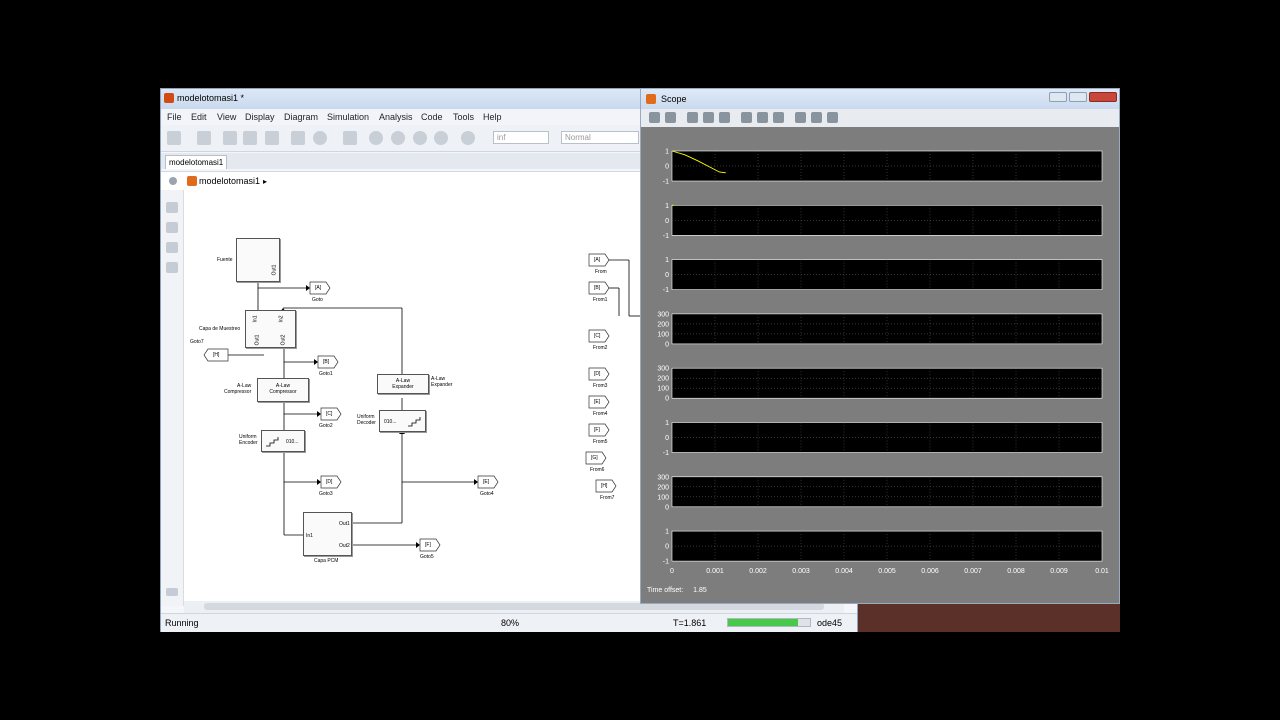 The height and width of the screenshot is (720, 1280). What do you see at coordinates (172, 267) in the screenshot?
I see `annotation-icon` at bounding box center [172, 267].